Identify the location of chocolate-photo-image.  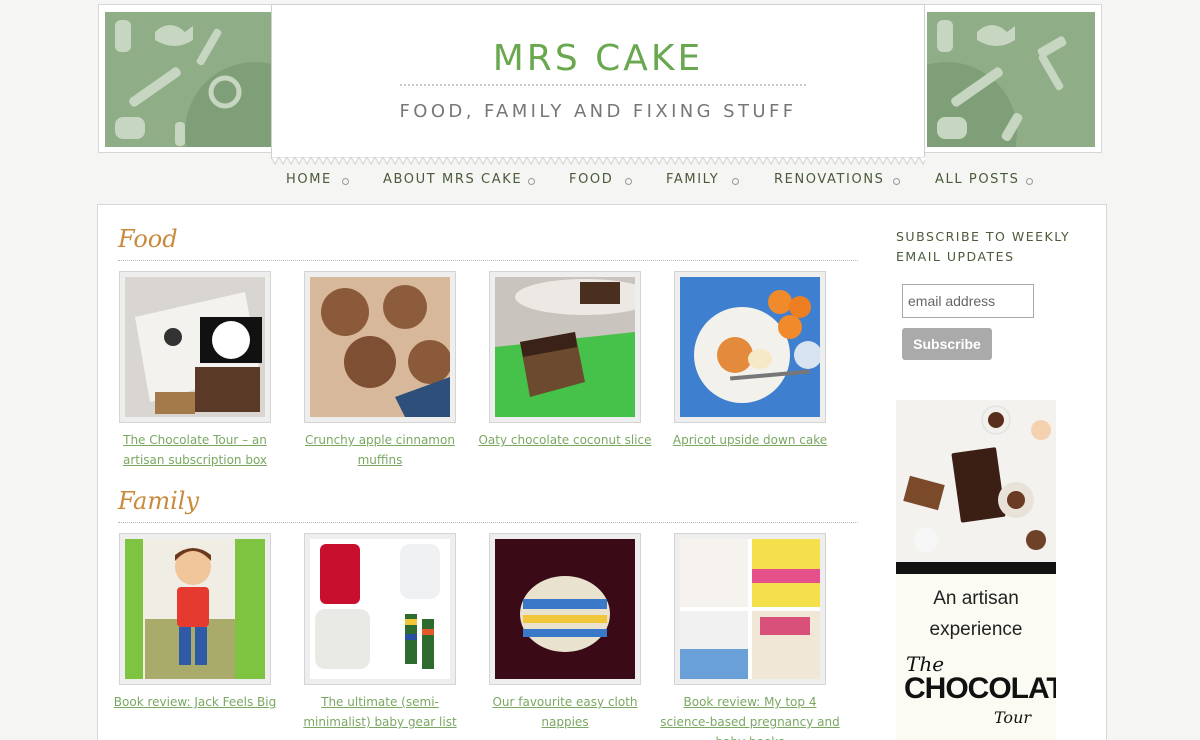
(976, 481).